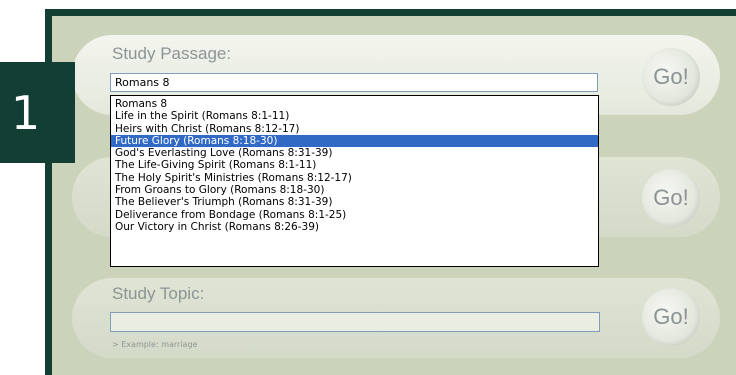  What do you see at coordinates (354, 116) in the screenshot?
I see `dropdown-item: Life in the Spirit (Romans 8:1-11)` at bounding box center [354, 116].